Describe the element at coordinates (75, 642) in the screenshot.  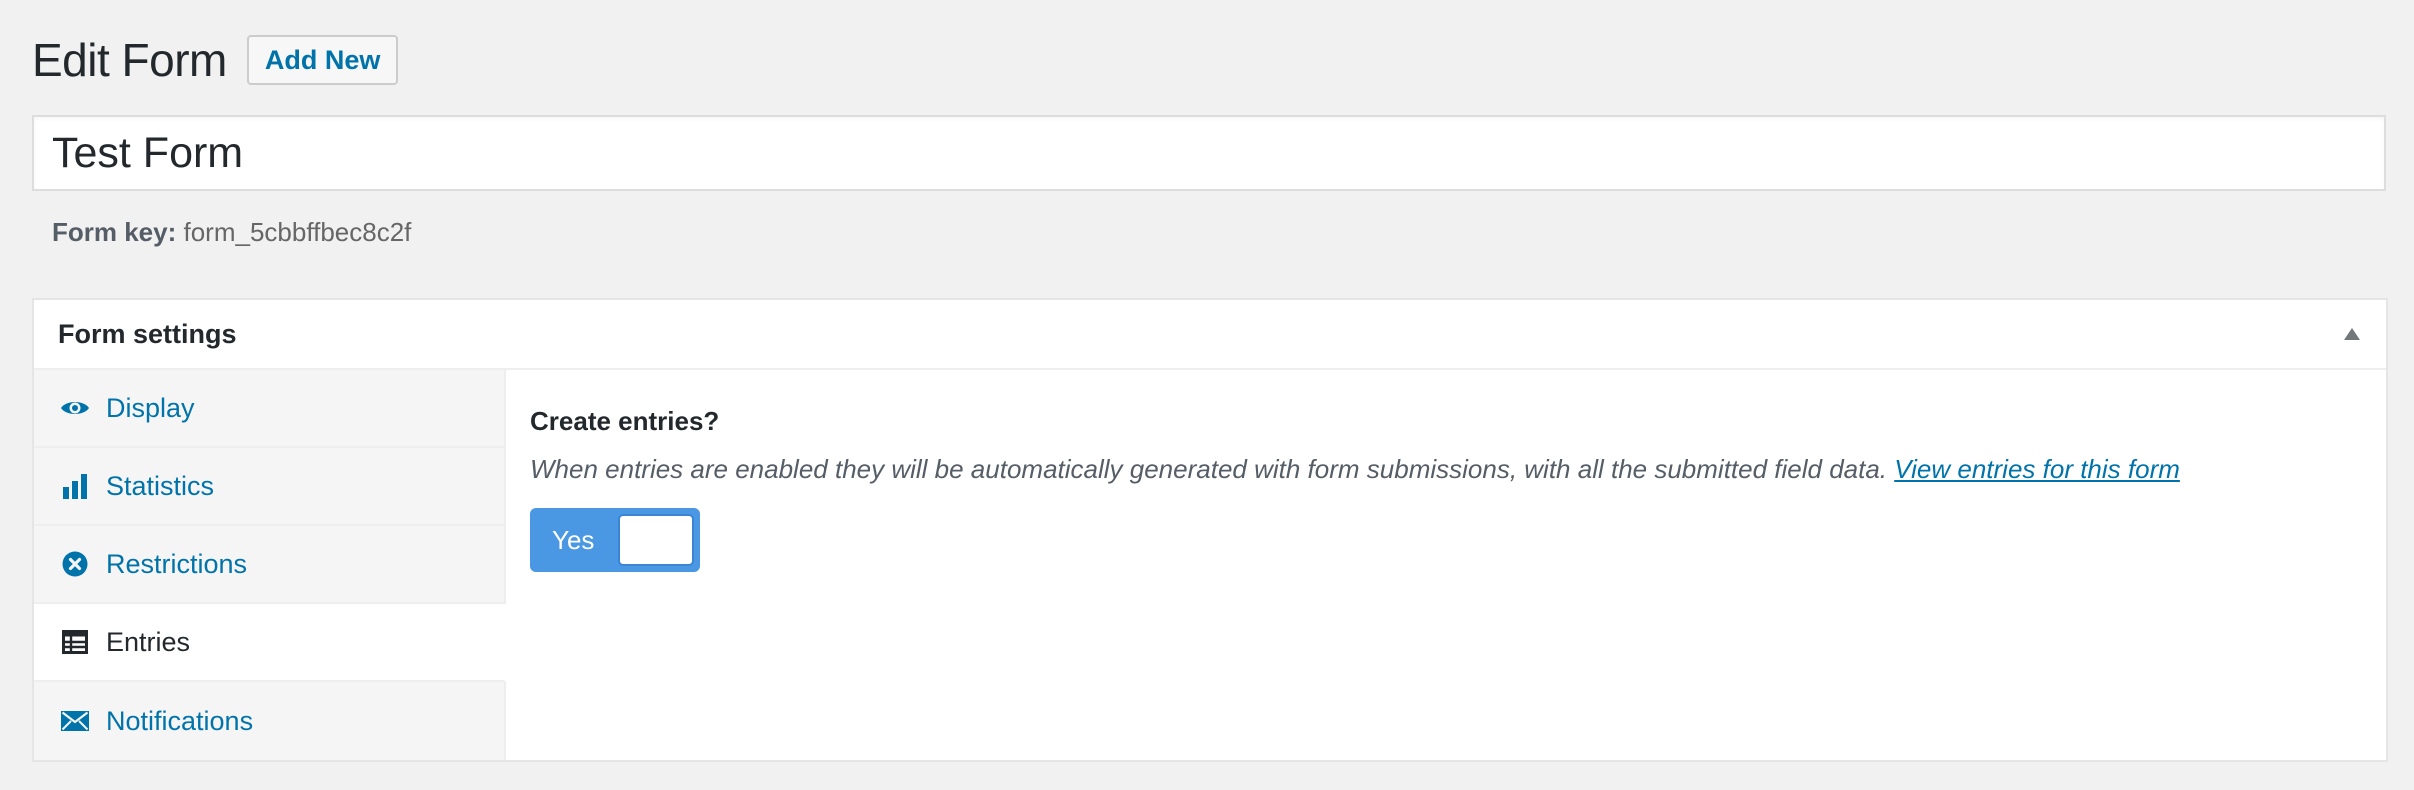
I see `table-icon` at that location.